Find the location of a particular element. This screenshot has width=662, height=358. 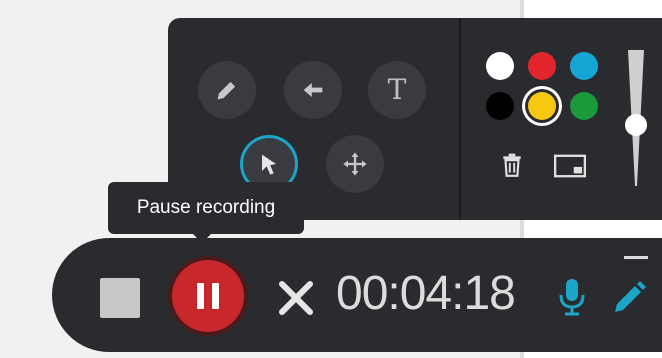

text-icon: T is located at coordinates (397, 89).